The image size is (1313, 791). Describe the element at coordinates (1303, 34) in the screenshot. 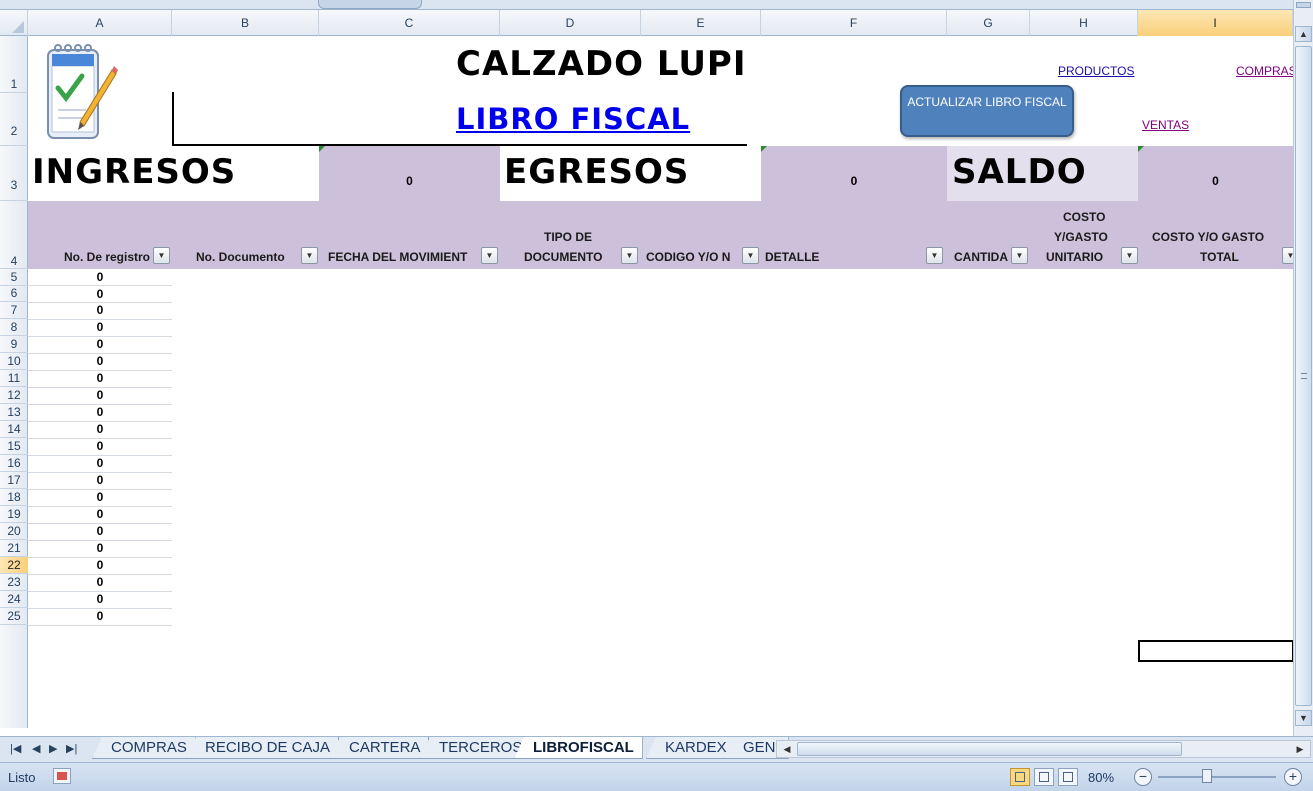

I see `scroll-up-arrow-icon: ▲` at that location.